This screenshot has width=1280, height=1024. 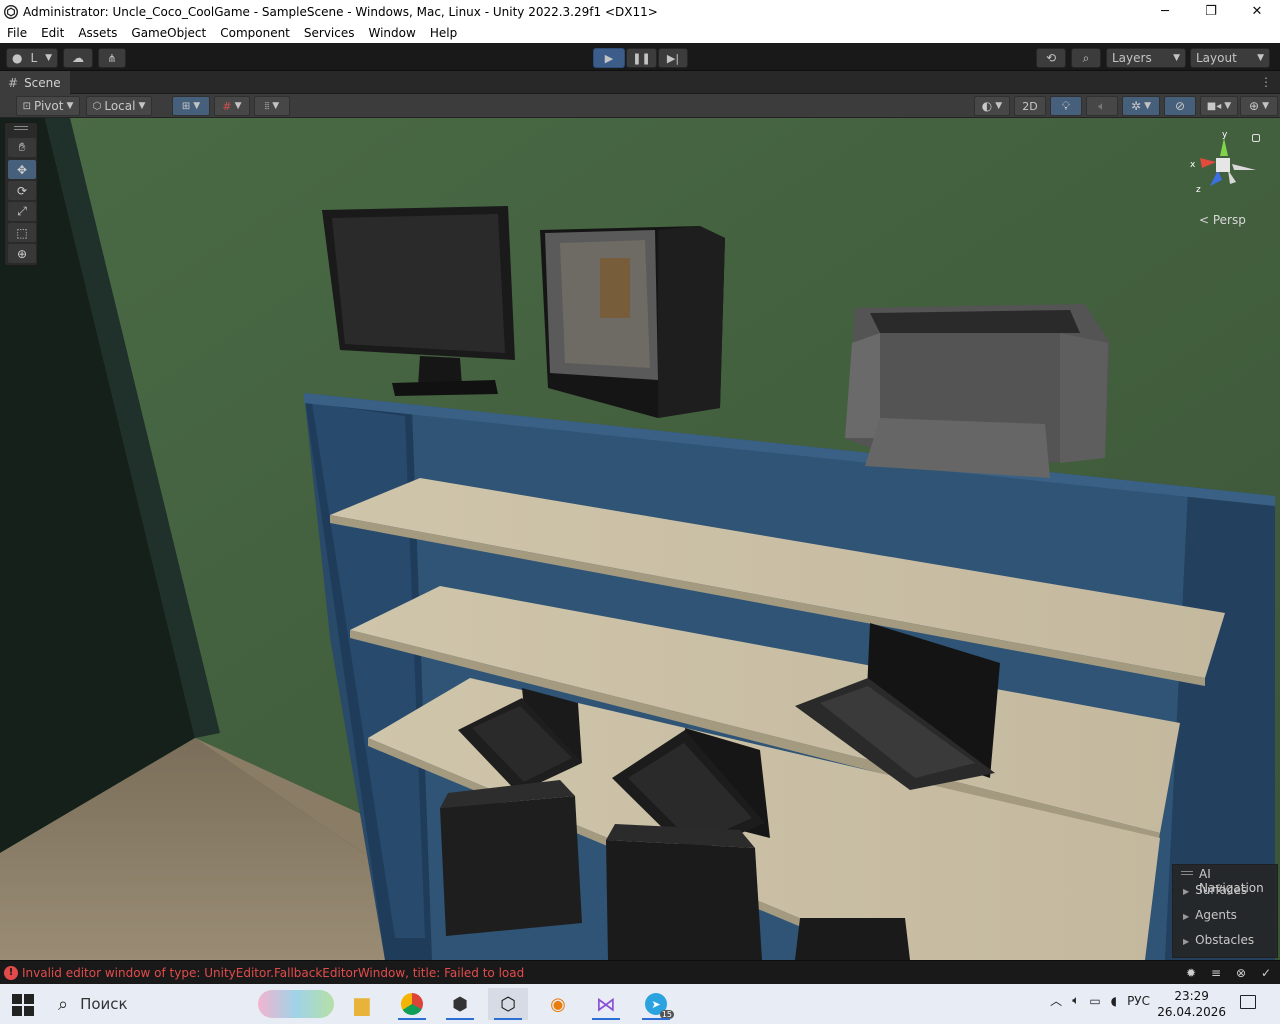 What do you see at coordinates (17, 33) in the screenshot?
I see `menu-file: File` at bounding box center [17, 33].